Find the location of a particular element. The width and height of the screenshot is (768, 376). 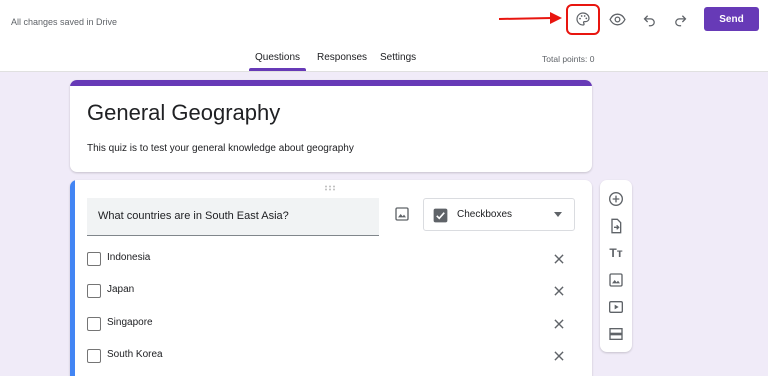

active-question-indicator is located at coordinates (72, 278).